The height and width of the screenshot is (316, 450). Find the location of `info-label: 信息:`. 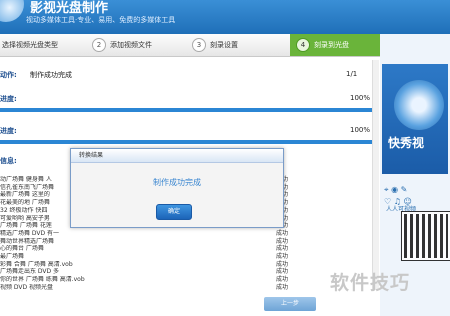

info-label: 信息: is located at coordinates (8, 161).